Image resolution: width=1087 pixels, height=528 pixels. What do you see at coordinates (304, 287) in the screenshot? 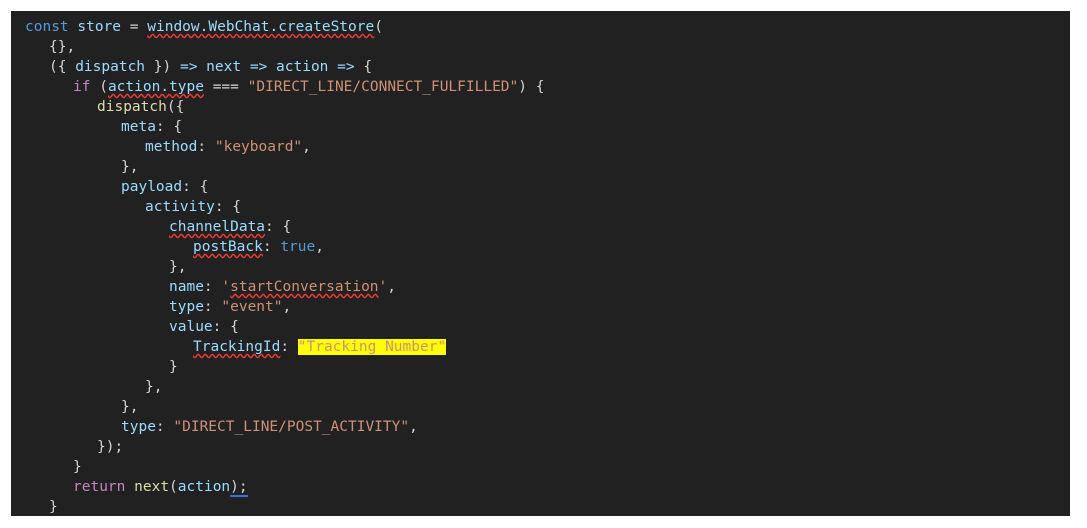
I see `code-token: startConversation` at bounding box center [304, 287].